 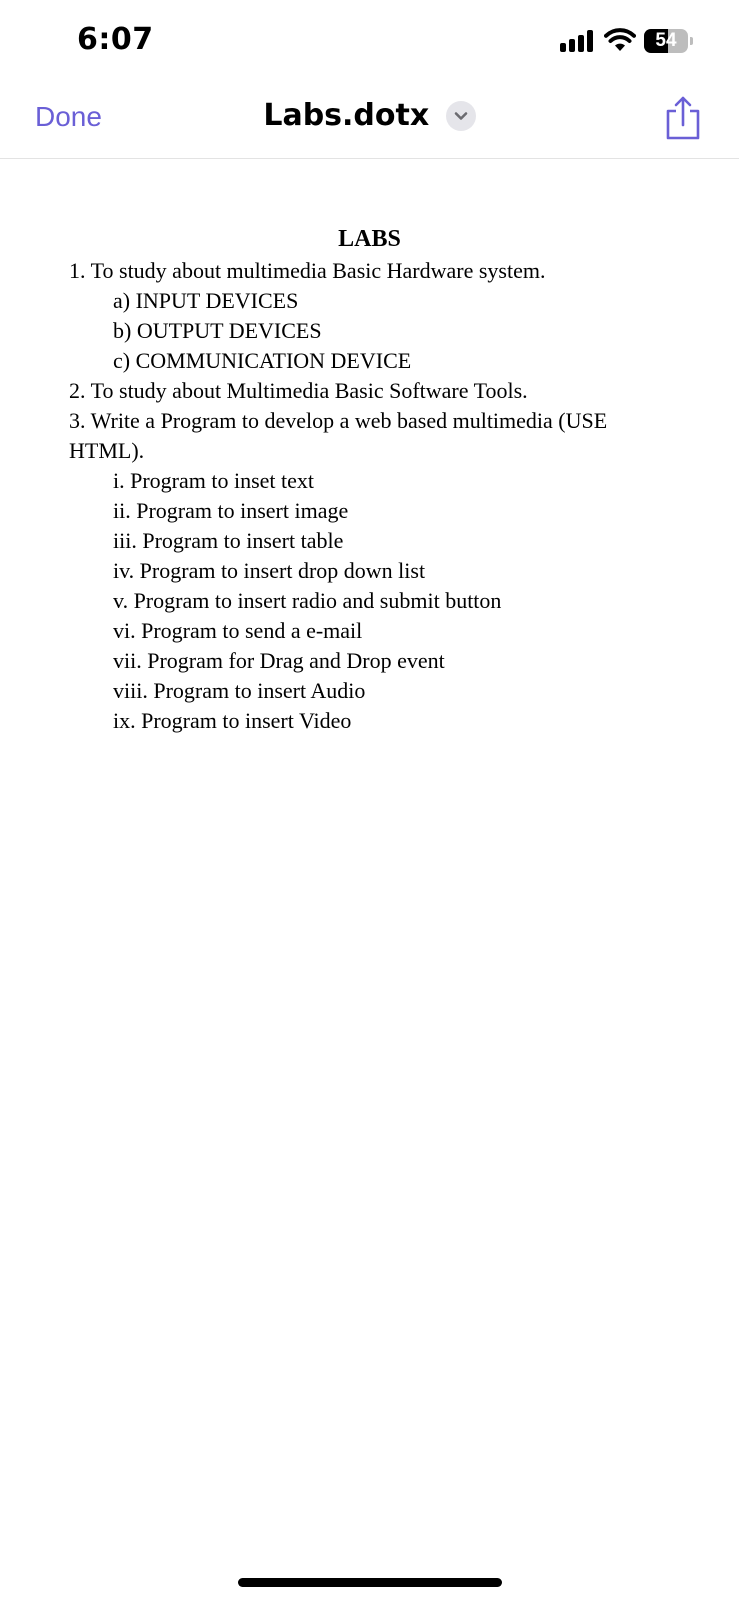 What do you see at coordinates (577, 41) in the screenshot?
I see `cellular-signal-icon` at bounding box center [577, 41].